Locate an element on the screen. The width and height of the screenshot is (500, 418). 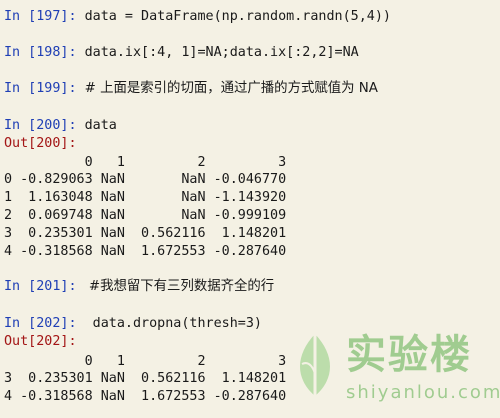
input-prompt: In [202]: is located at coordinates (44, 323).